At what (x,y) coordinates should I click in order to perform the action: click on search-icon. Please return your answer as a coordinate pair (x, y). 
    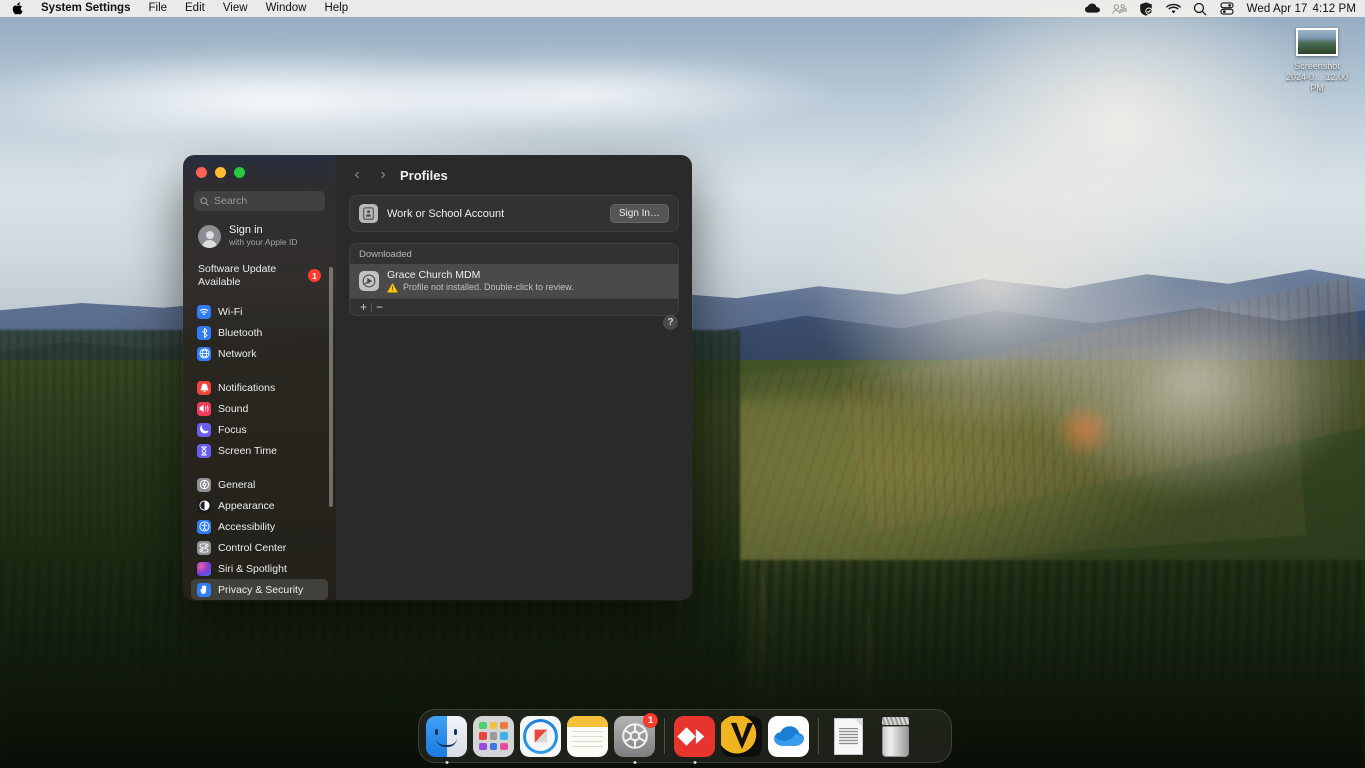
    Looking at the image, I should click on (204, 201).